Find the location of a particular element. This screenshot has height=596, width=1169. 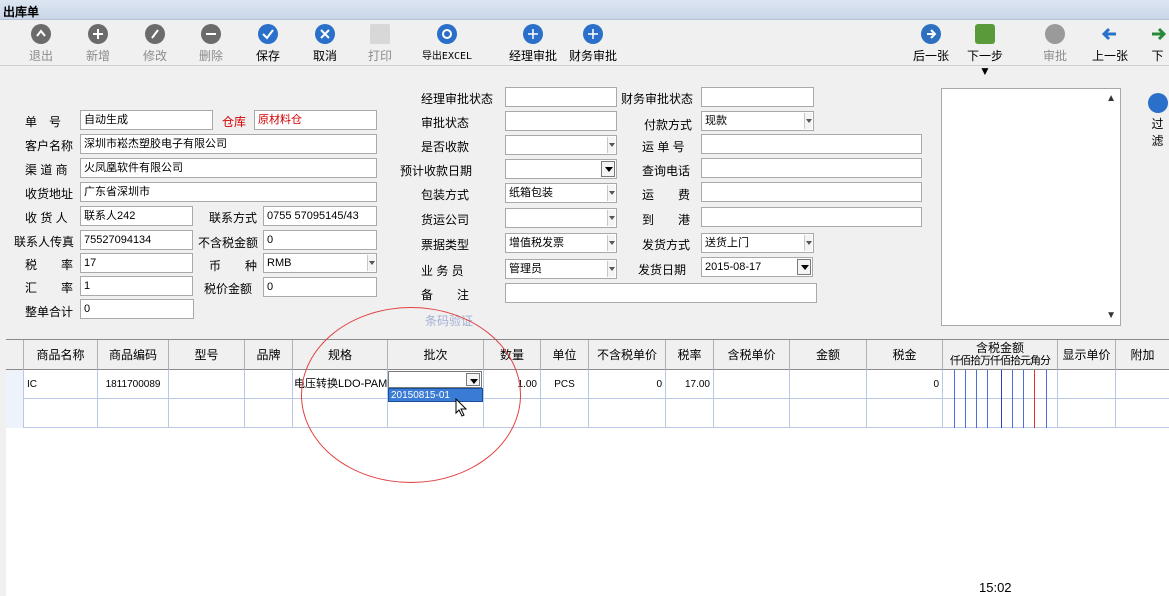

fax-field: 75527094134 is located at coordinates (136, 240).